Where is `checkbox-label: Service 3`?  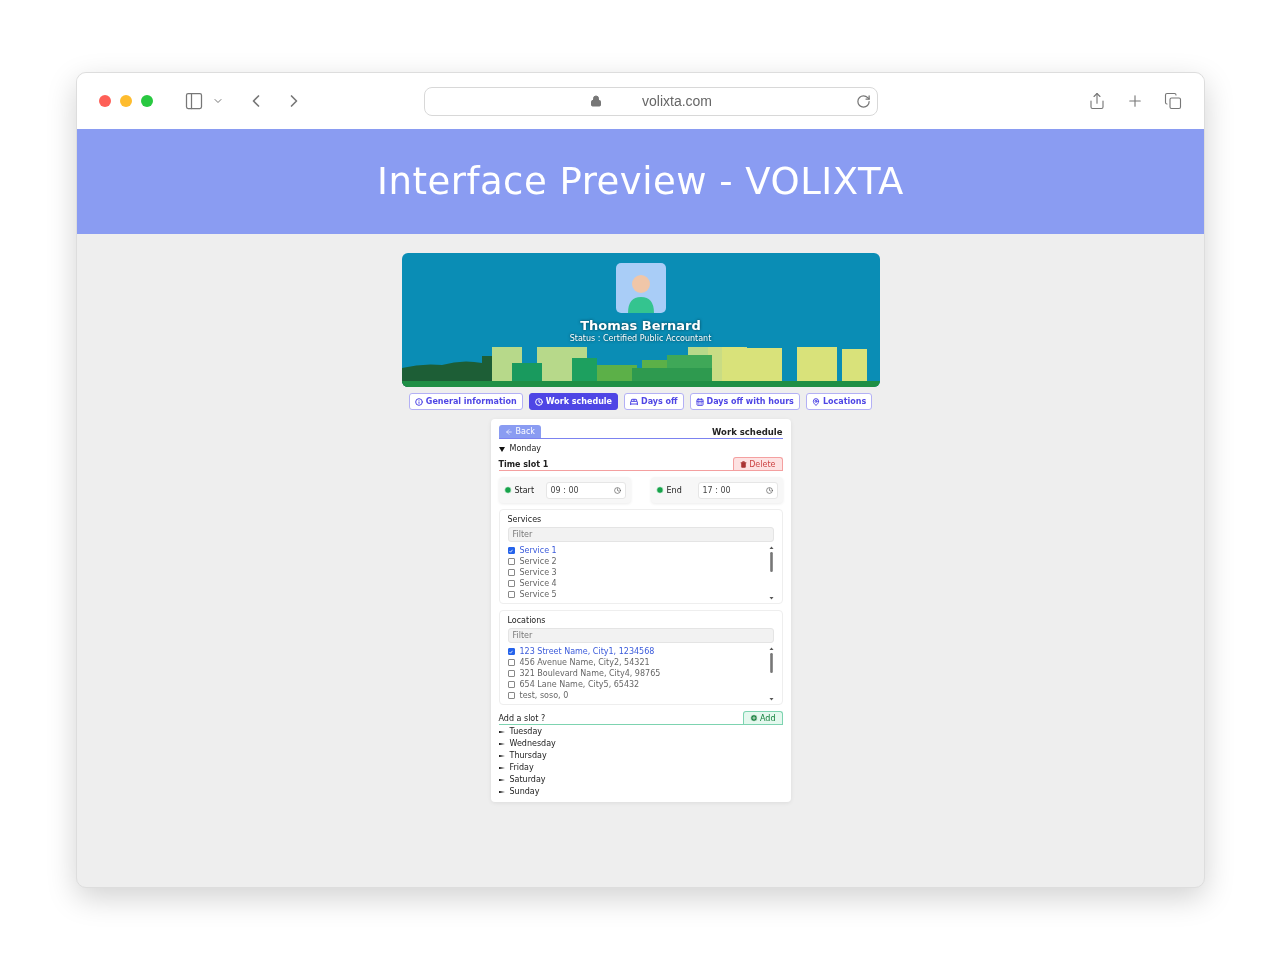 checkbox-label: Service 3 is located at coordinates (538, 572).